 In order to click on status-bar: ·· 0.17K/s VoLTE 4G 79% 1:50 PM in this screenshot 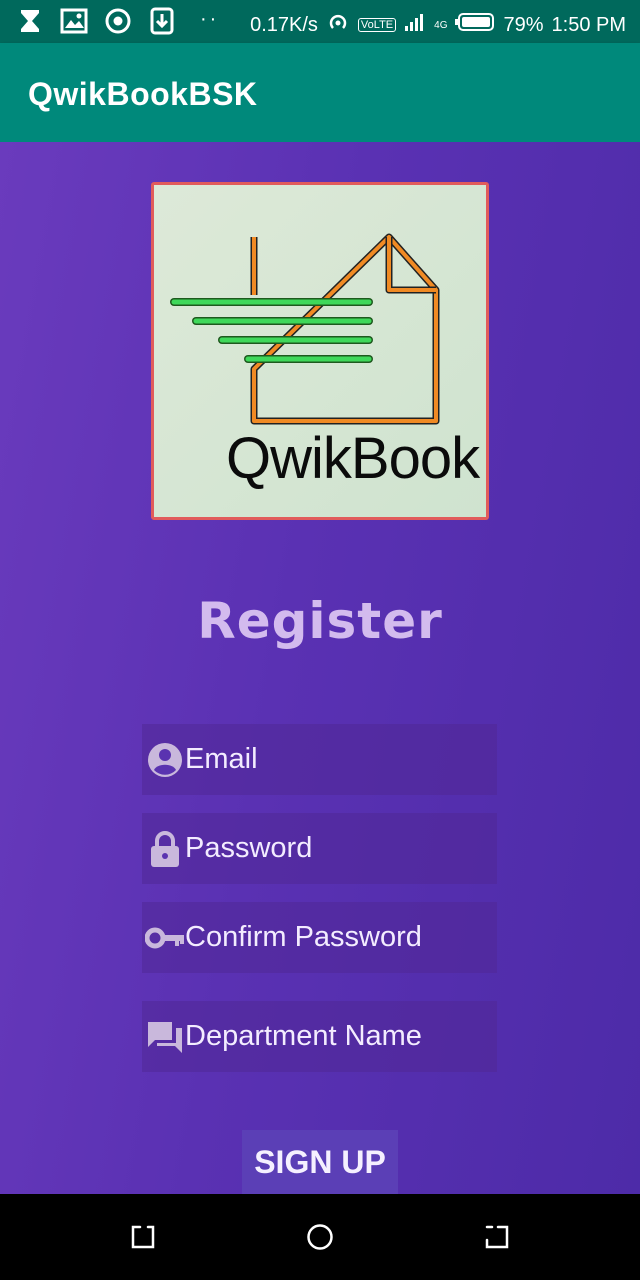, I will do `click(320, 21)`.